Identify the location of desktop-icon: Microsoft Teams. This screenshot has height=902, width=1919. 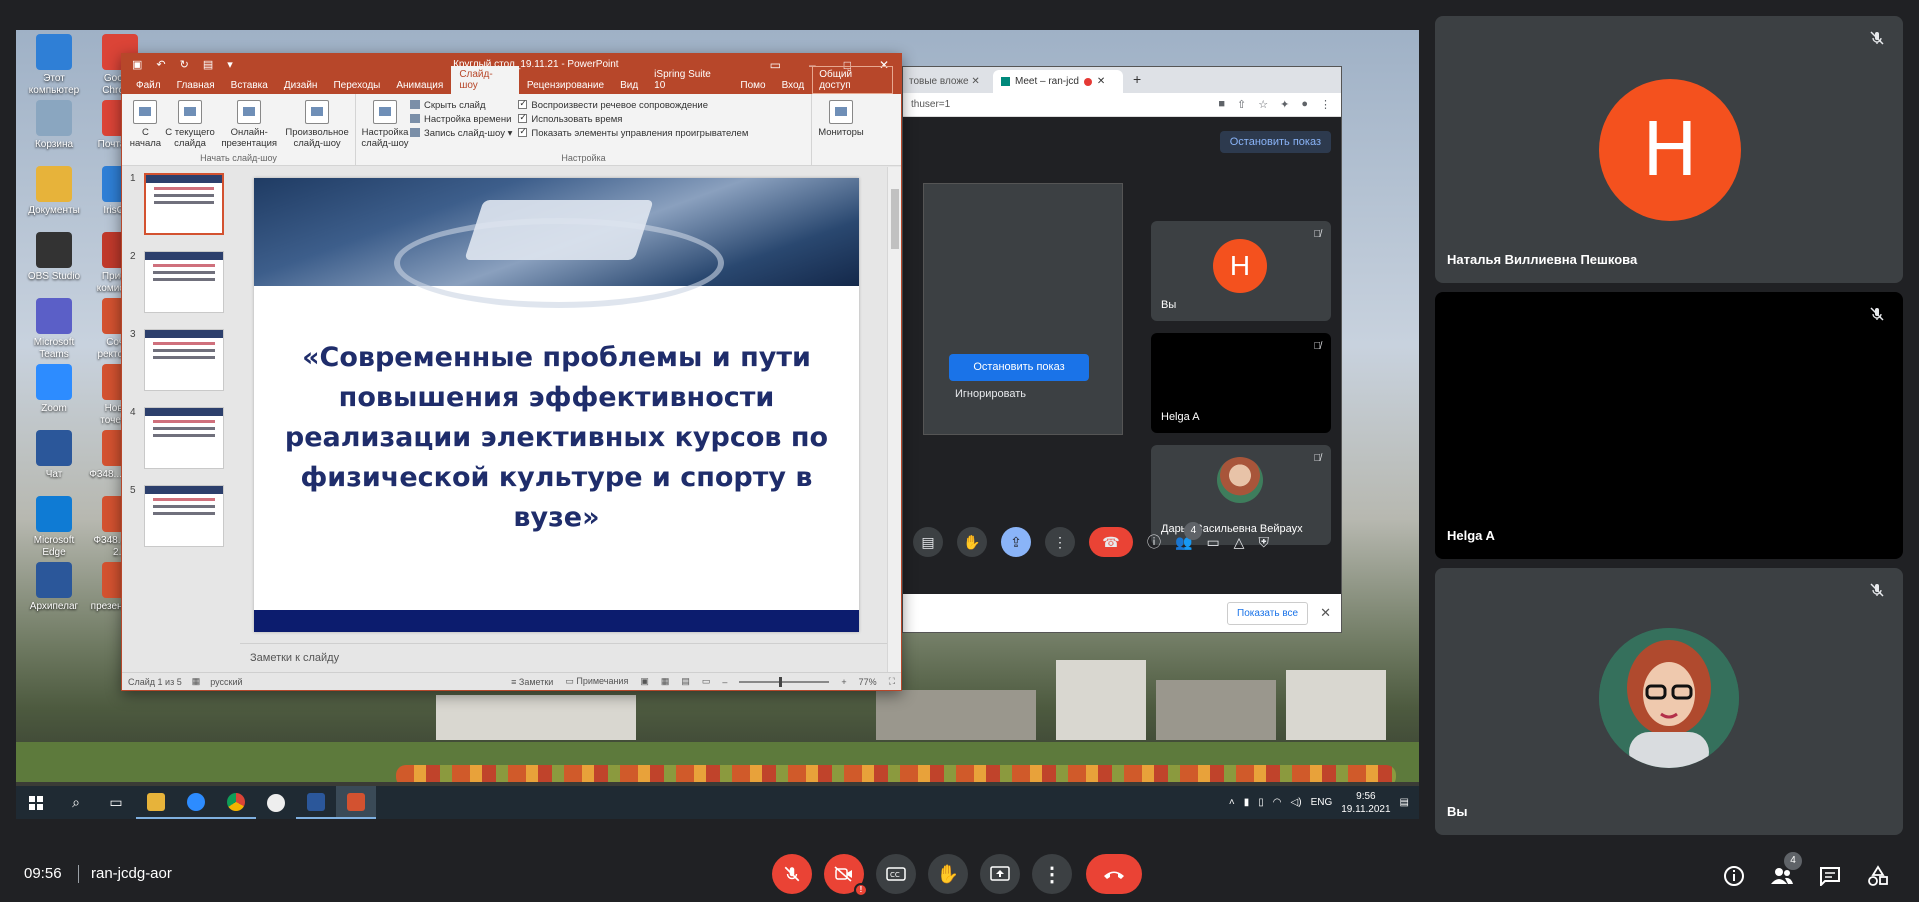
(54, 329).